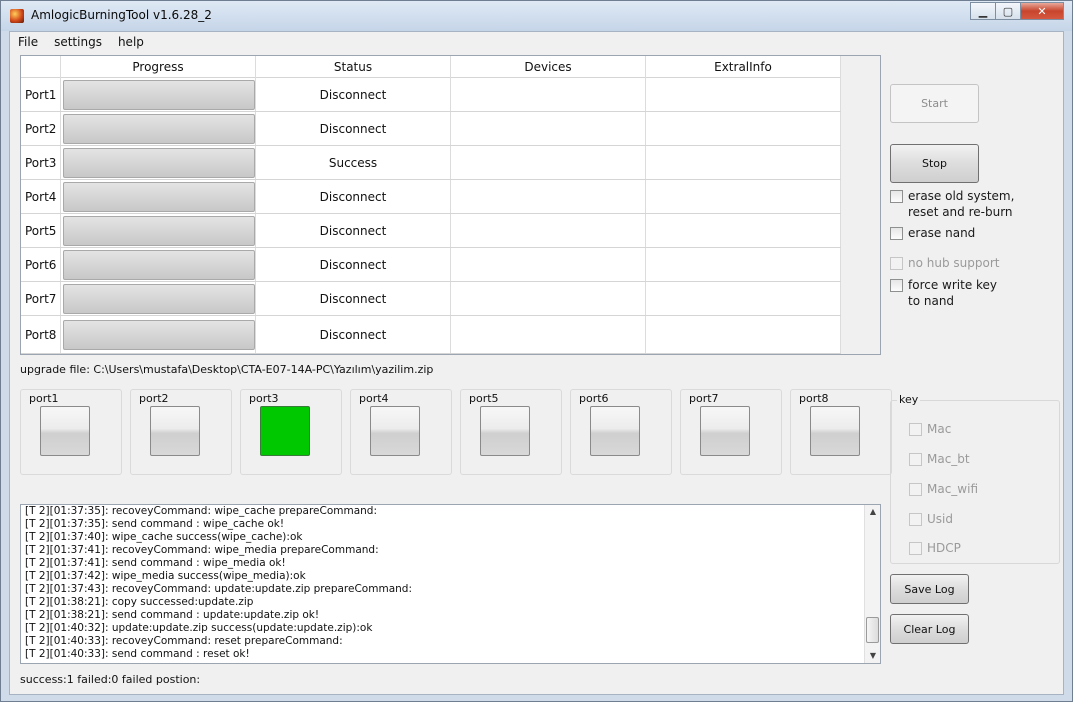 Image resolution: width=1073 pixels, height=702 pixels. Describe the element at coordinates (41, 162) in the screenshot. I see `port-cell: Port3` at that location.